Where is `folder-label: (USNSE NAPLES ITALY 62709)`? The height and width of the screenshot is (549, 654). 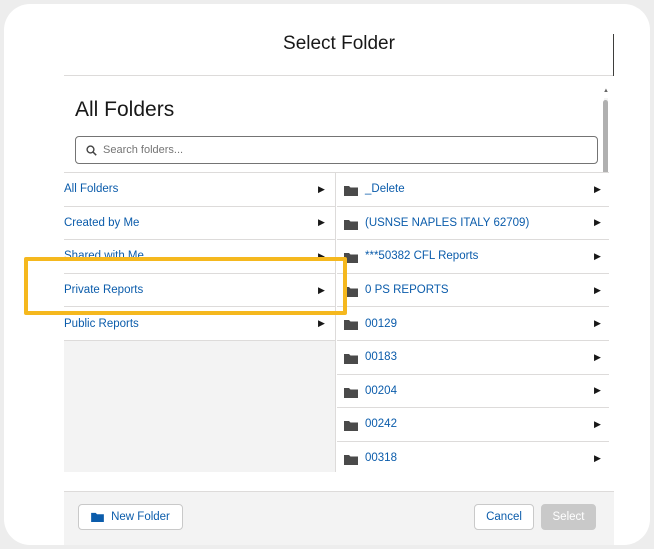
folder-label: (USNSE NAPLES ITALY 62709) is located at coordinates (447, 222).